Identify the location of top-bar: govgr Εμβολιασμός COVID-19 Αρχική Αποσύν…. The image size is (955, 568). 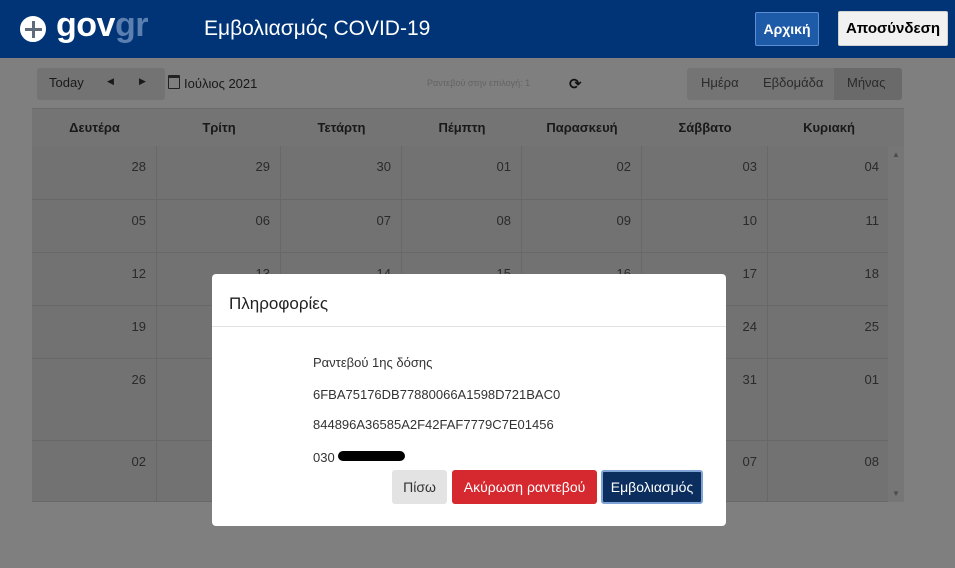
(477, 29).